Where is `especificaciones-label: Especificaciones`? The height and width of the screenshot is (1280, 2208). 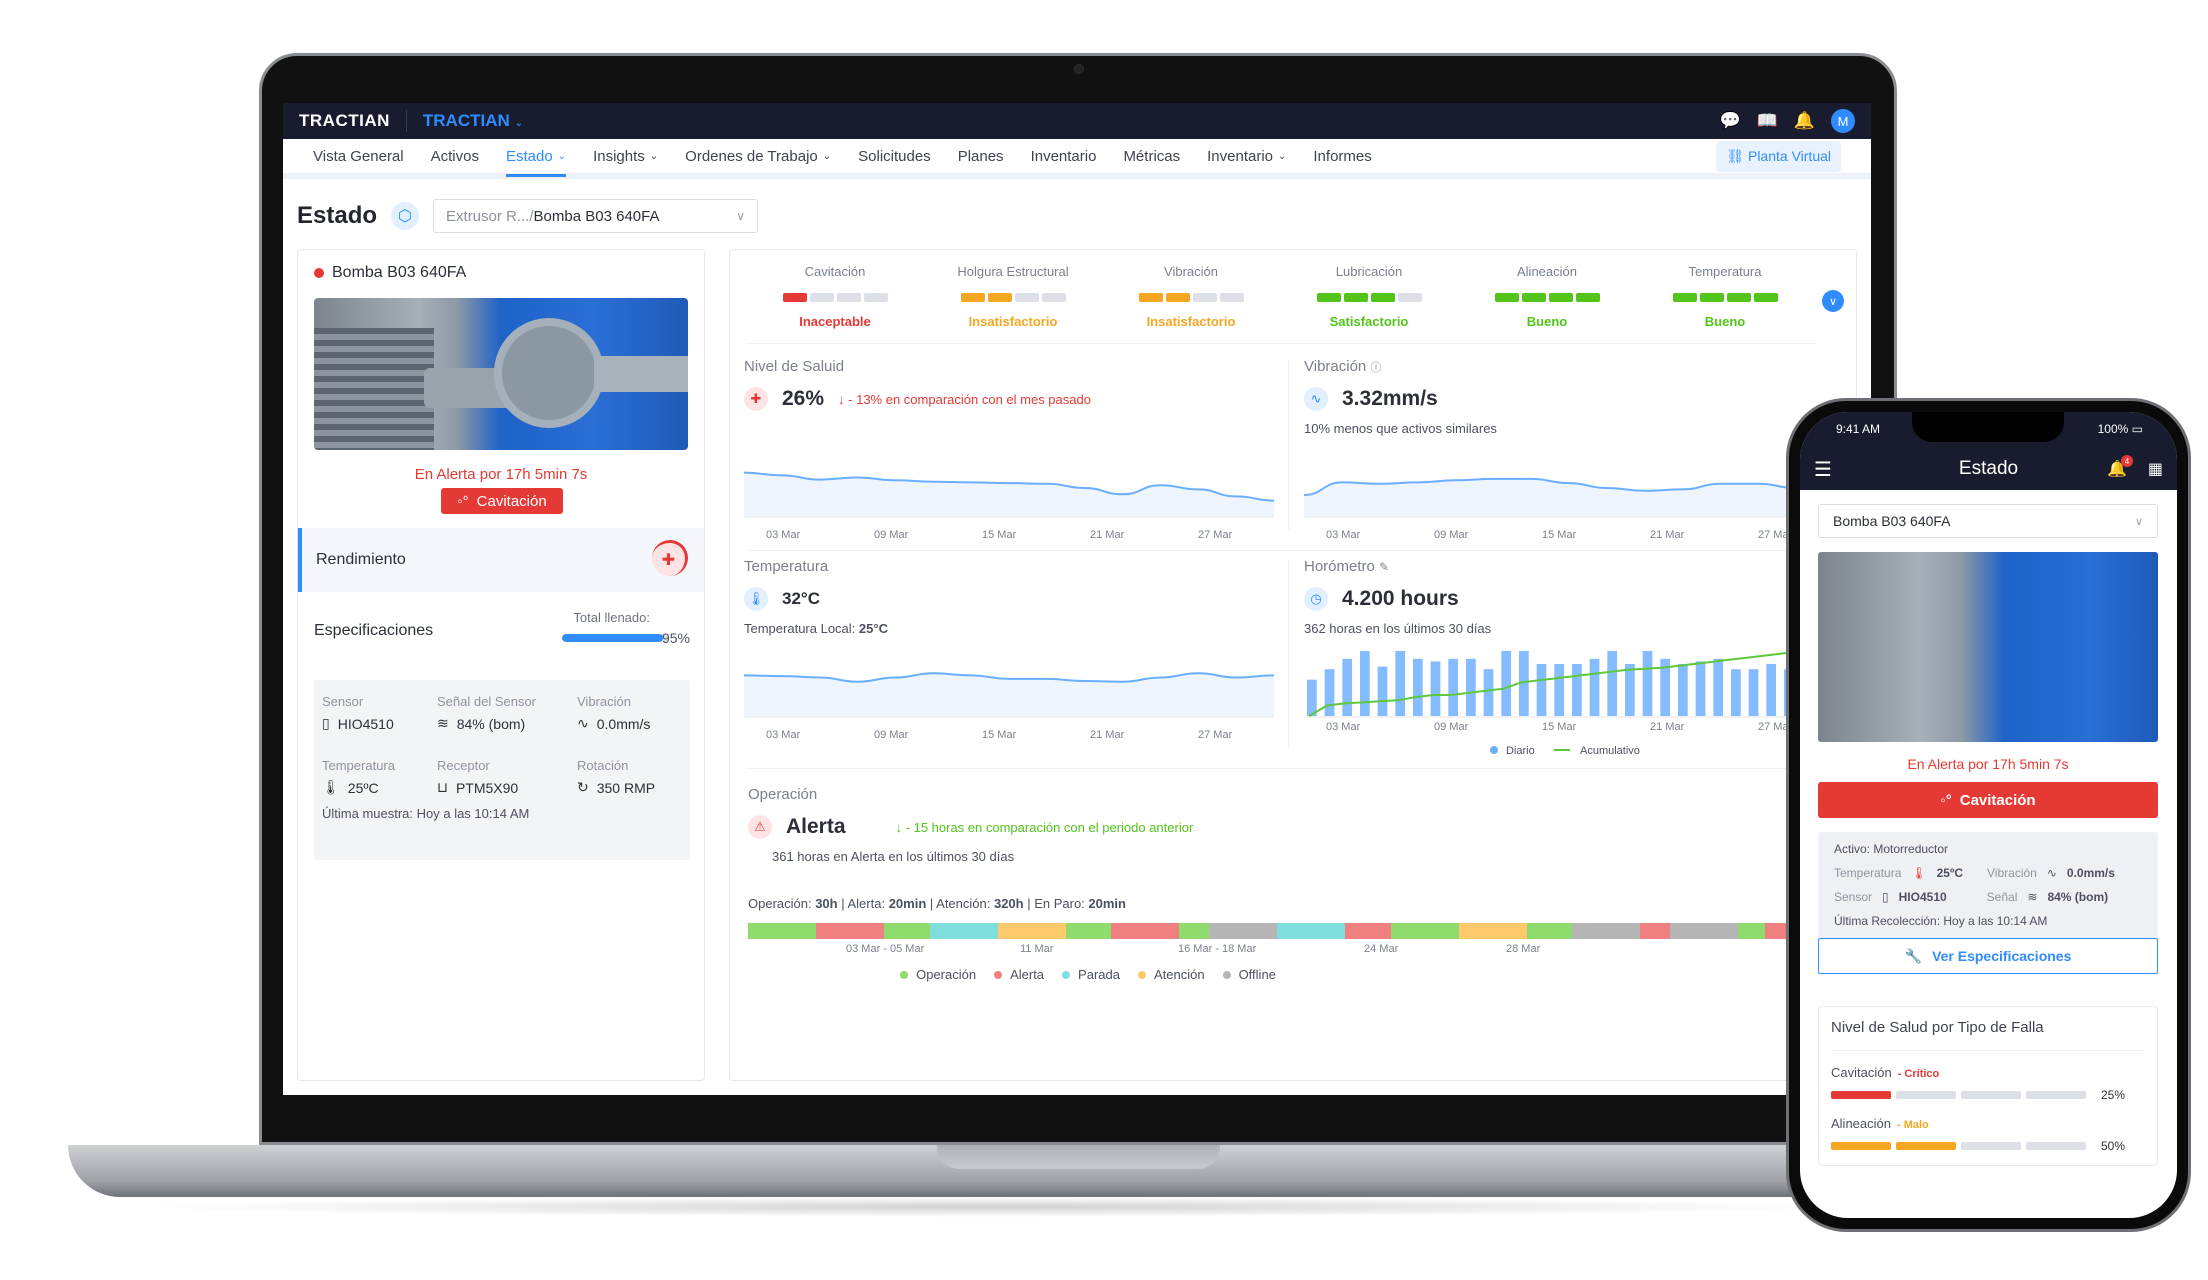
especificaciones-label: Especificaciones is located at coordinates (374, 630).